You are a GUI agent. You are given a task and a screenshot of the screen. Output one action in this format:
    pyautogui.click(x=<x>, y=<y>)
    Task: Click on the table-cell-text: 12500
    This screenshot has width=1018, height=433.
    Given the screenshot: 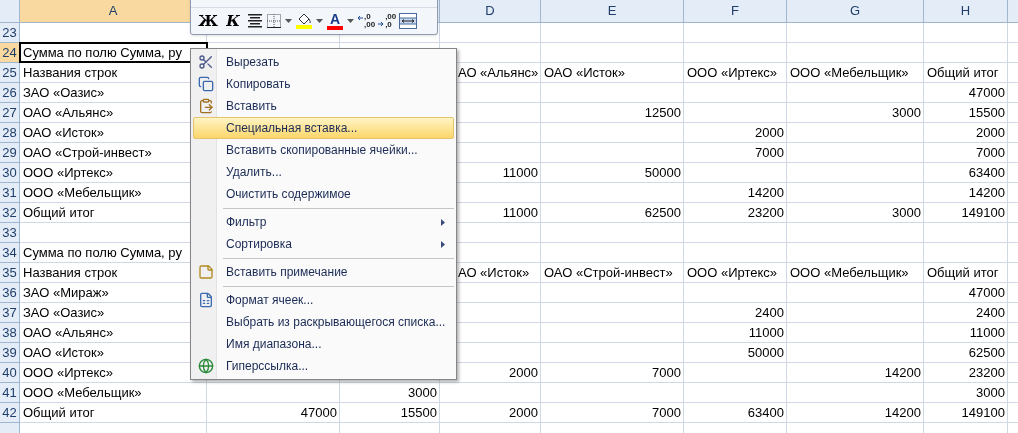 What is the action you would take?
    pyautogui.click(x=662, y=112)
    